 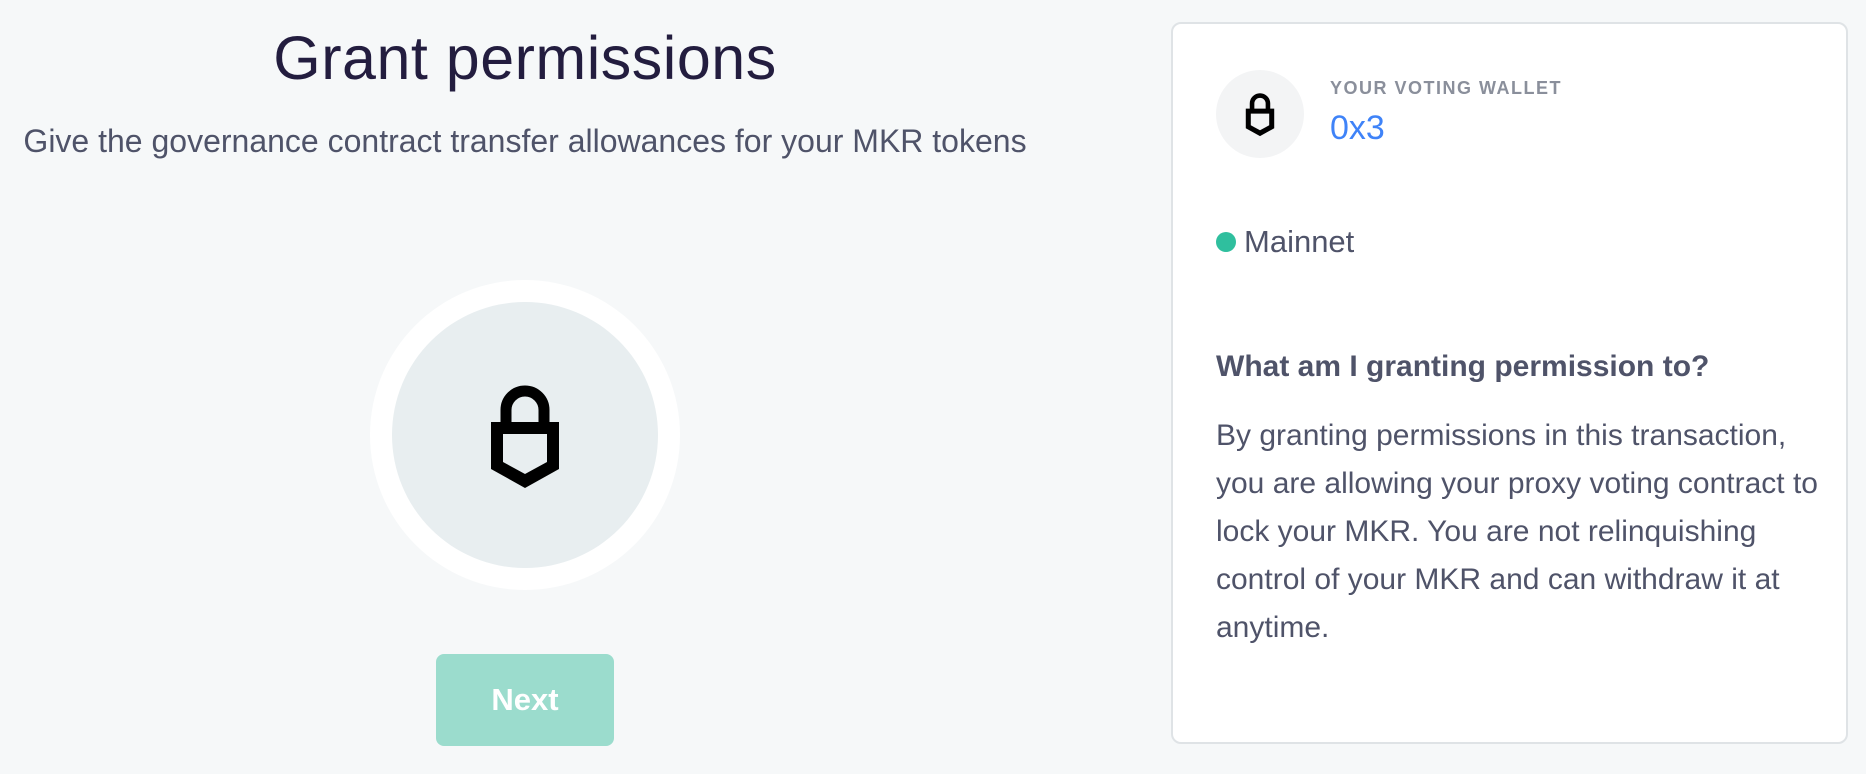 I want to click on lock-illustration-circle, so click(x=525, y=435).